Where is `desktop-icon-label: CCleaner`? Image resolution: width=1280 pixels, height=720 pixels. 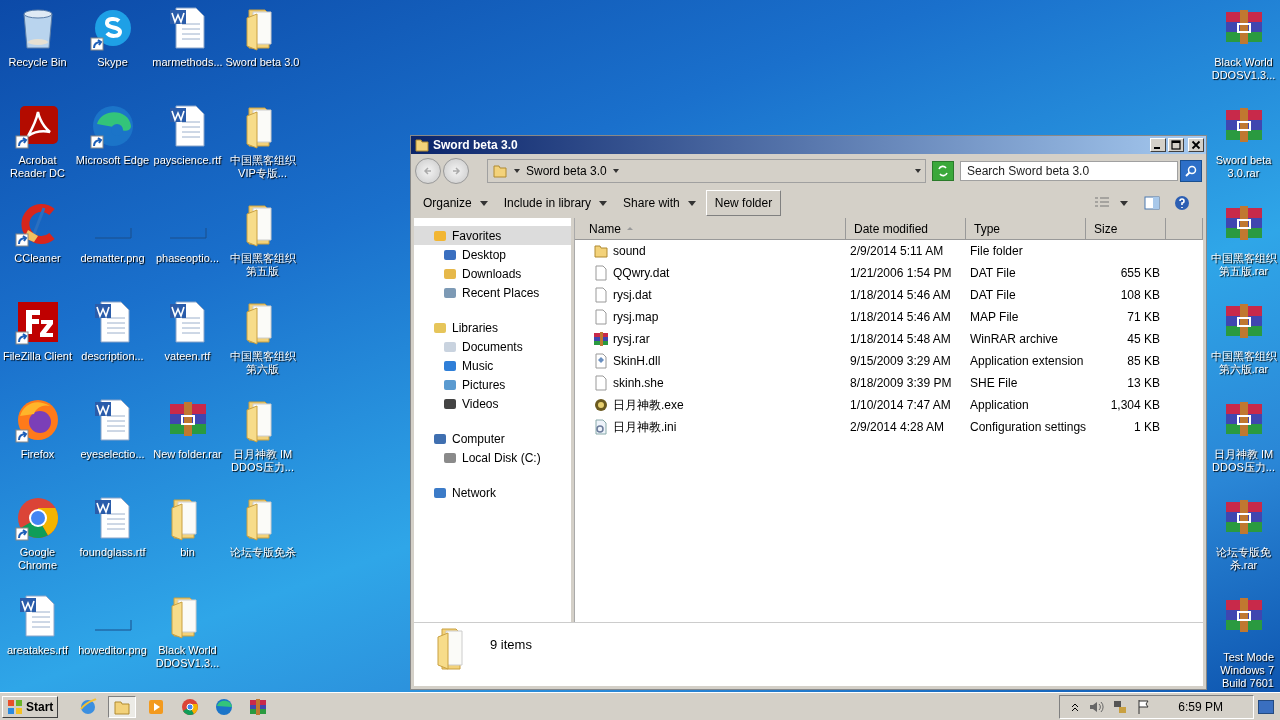
desktop-icon-label: CCleaner is located at coordinates (37, 258).